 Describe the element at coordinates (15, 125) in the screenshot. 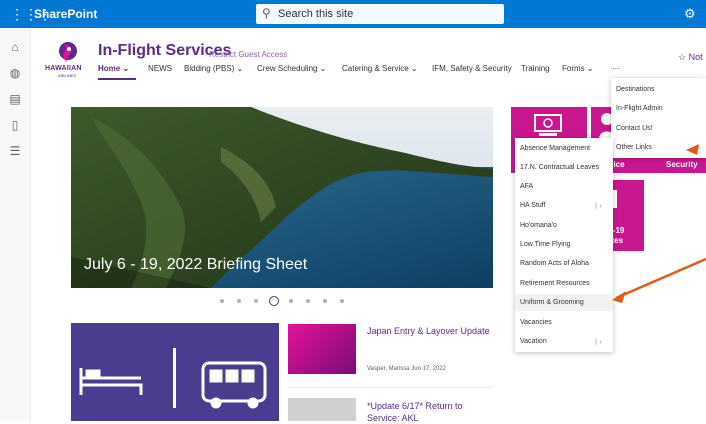

I see `document-icon: ▯` at that location.